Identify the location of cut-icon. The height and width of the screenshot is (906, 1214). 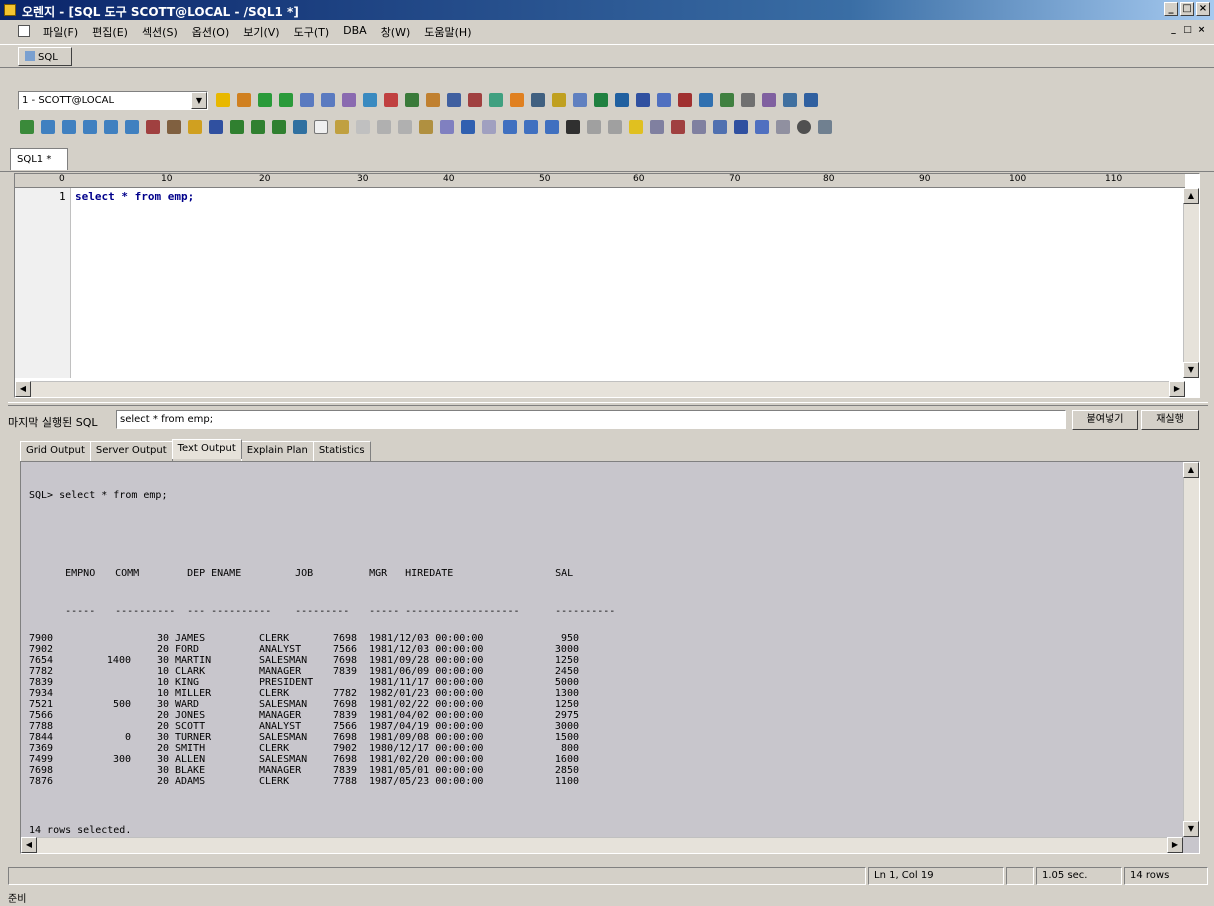
(384, 127).